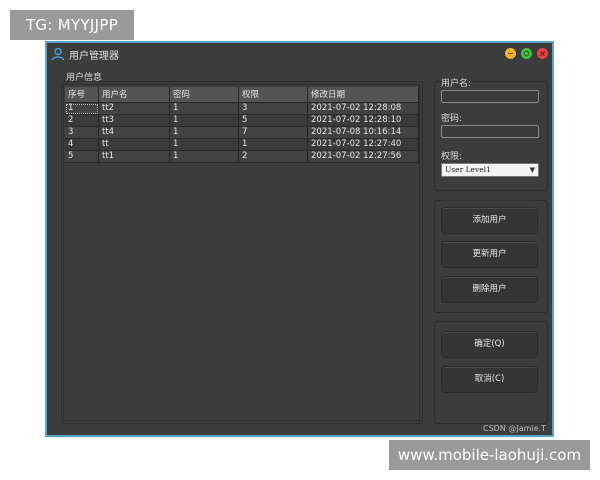 The image size is (600, 480). Describe the element at coordinates (526, 53) in the screenshot. I see `maximize-icon` at that location.